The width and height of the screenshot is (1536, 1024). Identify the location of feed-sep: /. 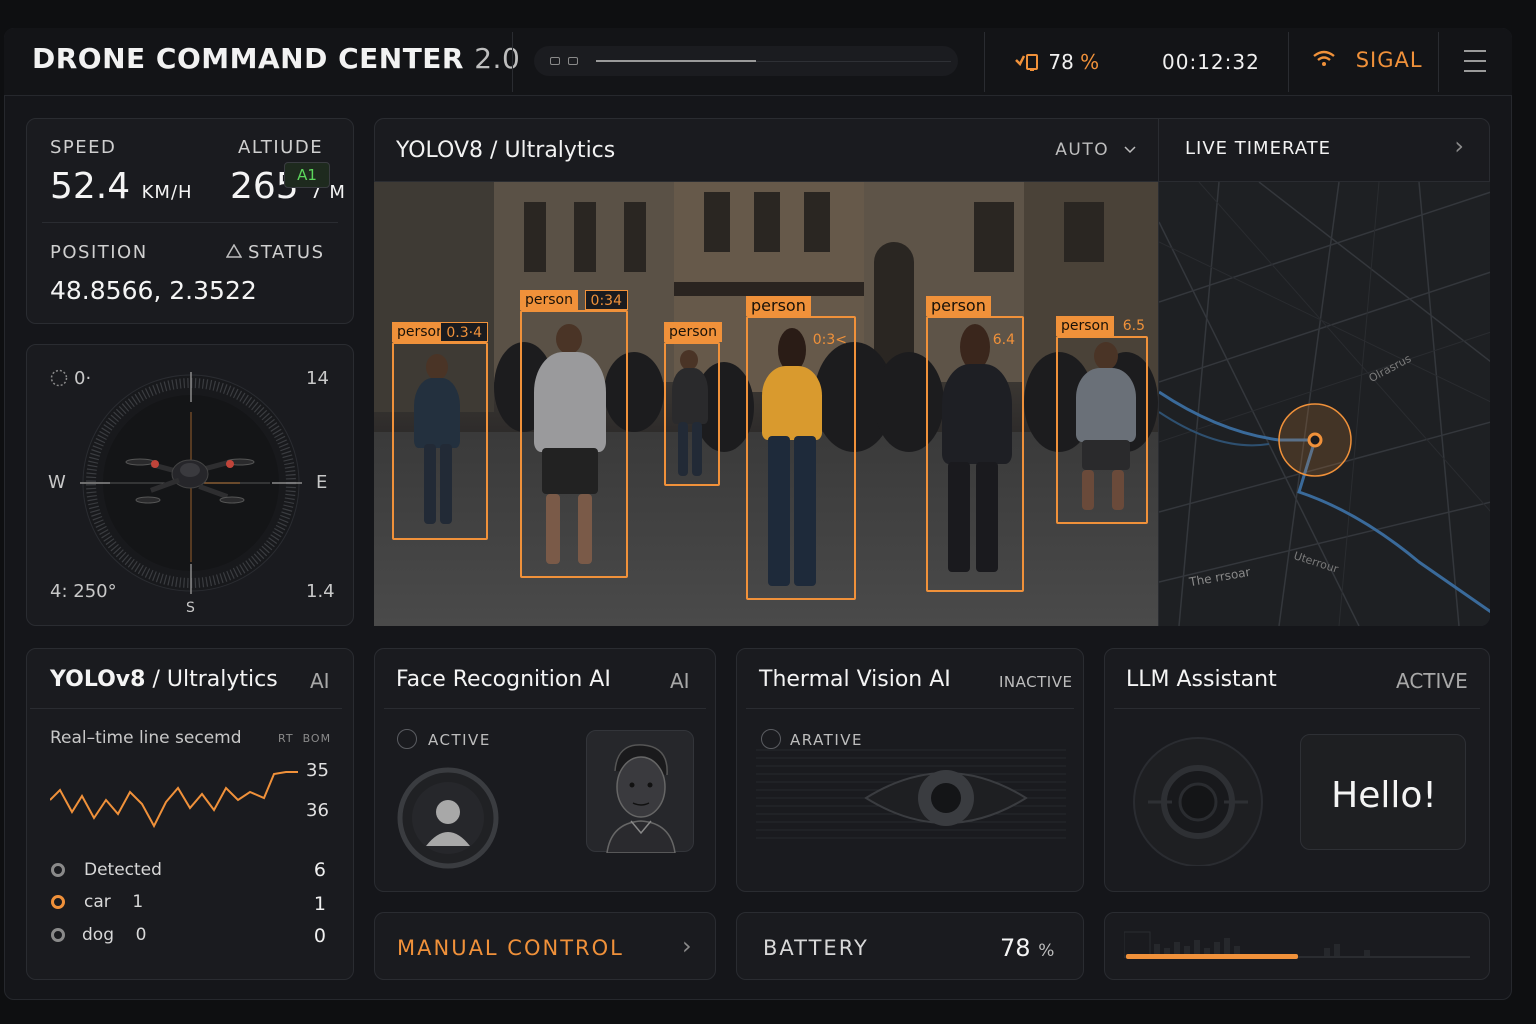
(494, 150).